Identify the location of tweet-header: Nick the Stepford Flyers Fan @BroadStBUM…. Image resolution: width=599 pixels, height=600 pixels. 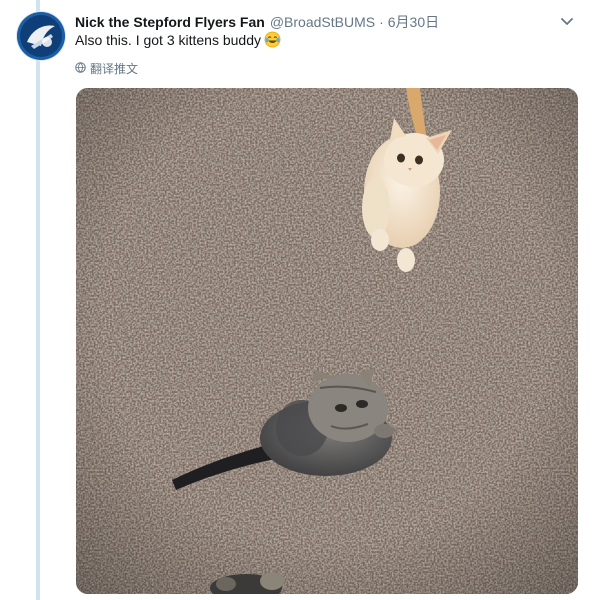
(317, 22).